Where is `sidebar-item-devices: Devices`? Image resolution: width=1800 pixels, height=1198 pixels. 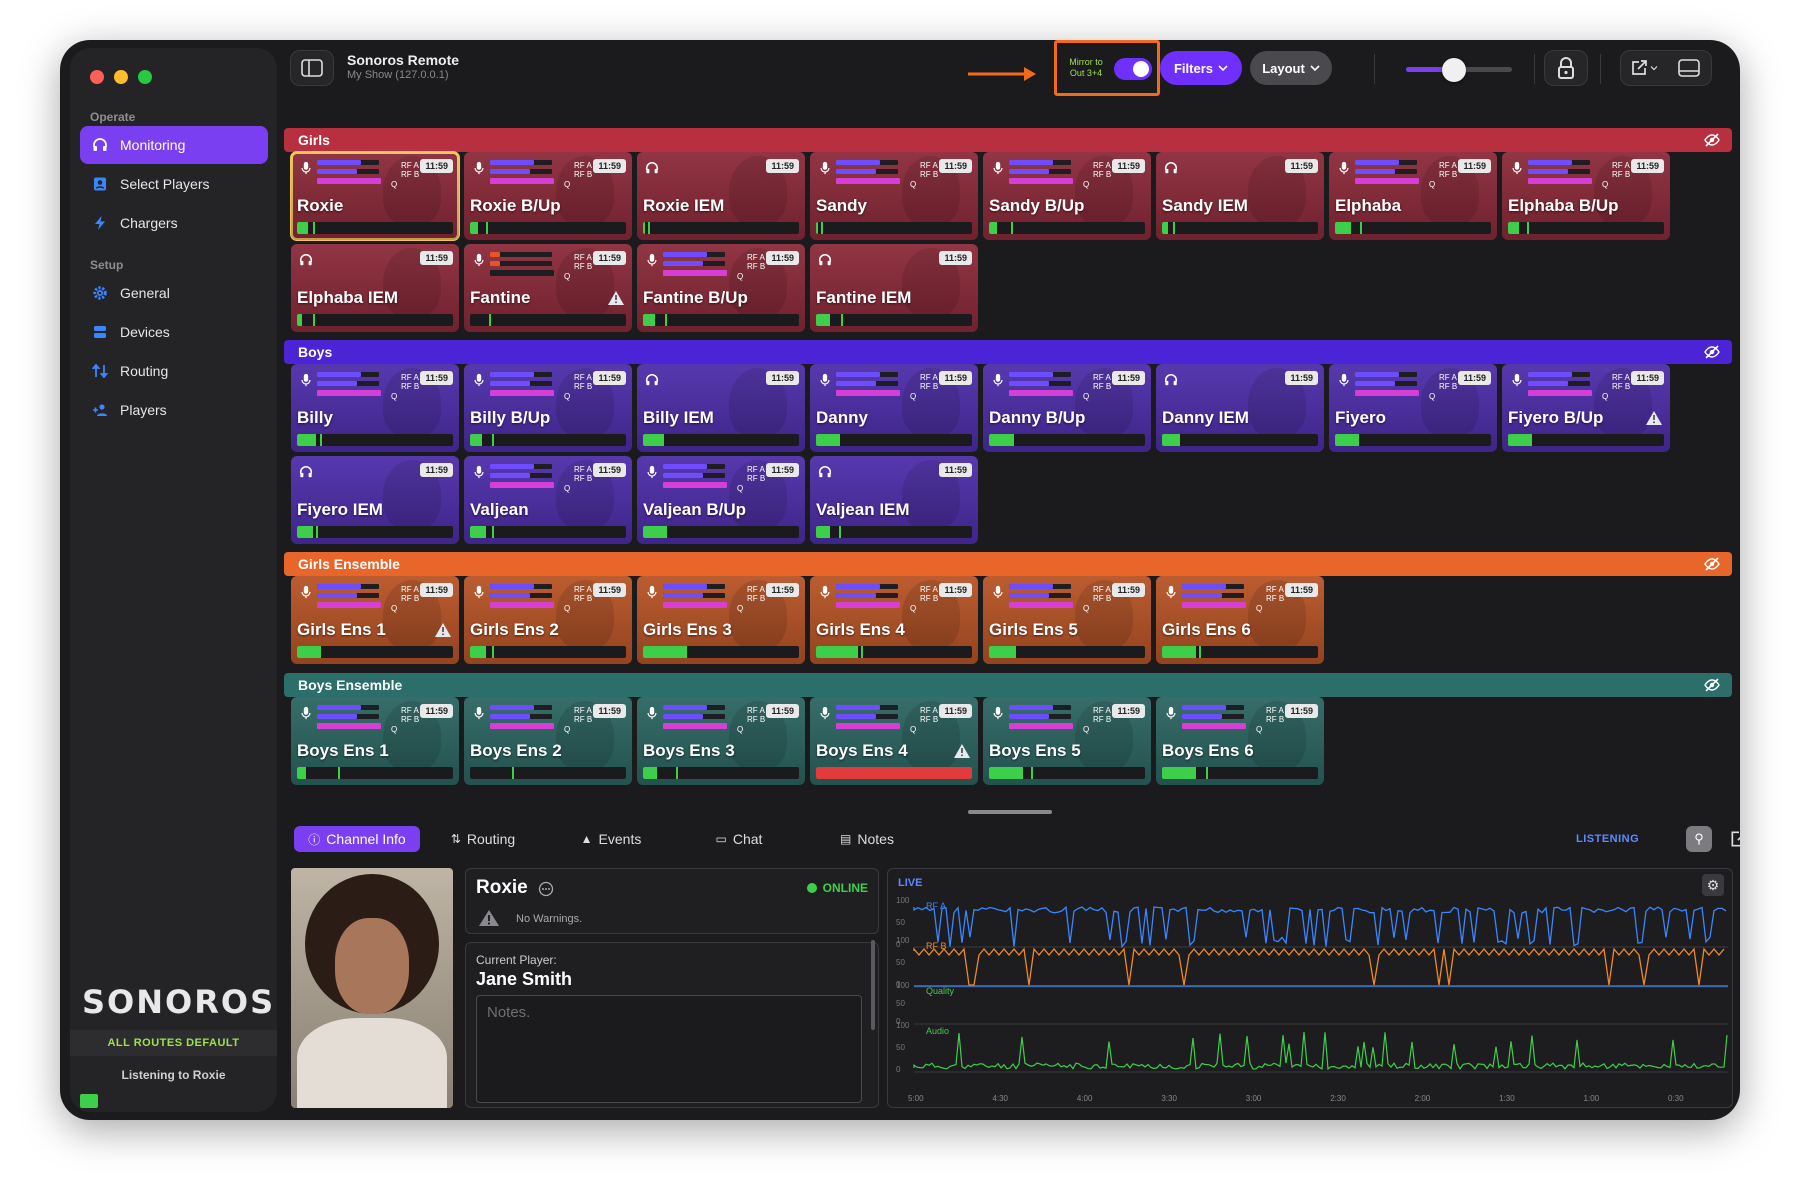 sidebar-item-devices: Devices is located at coordinates (174, 332).